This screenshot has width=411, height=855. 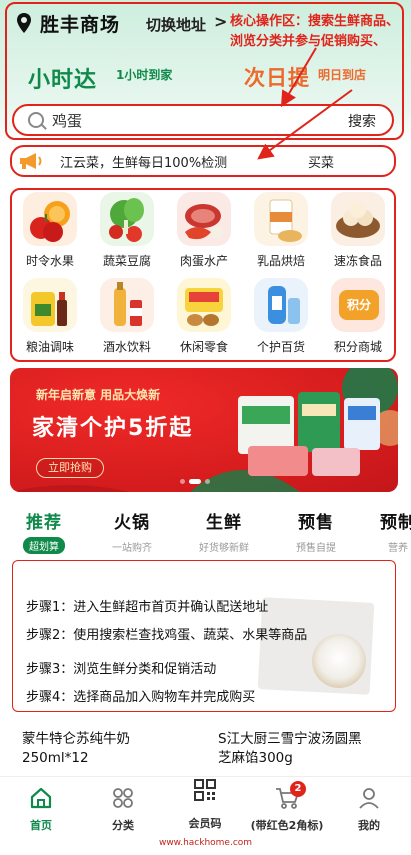 I want to click on tab-recommend: 推荐 超划算, so click(x=44, y=531).